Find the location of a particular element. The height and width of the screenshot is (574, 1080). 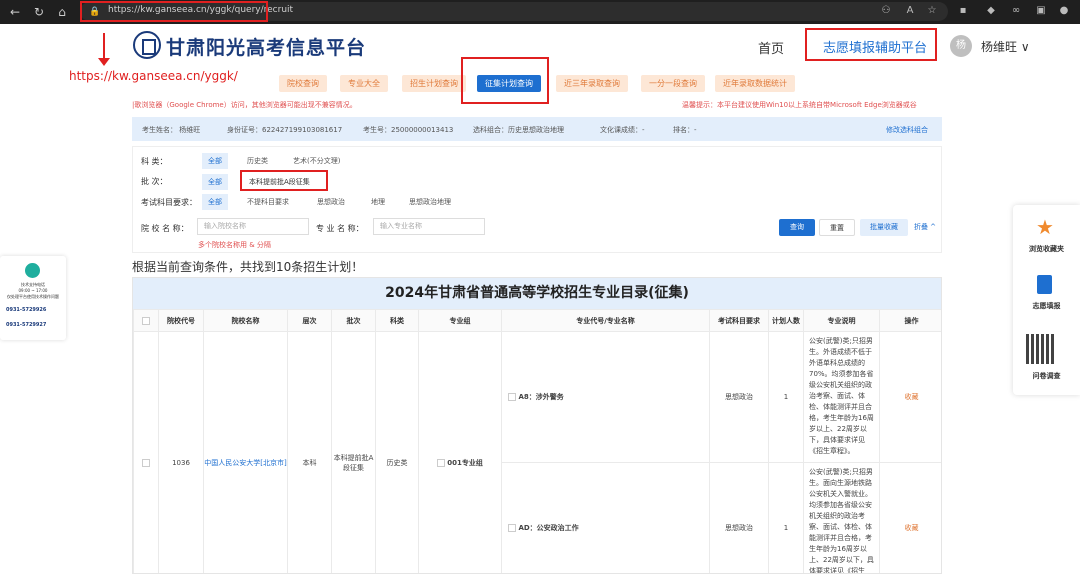

read-aloud-icon: ⚇ is located at coordinates (886, 11).